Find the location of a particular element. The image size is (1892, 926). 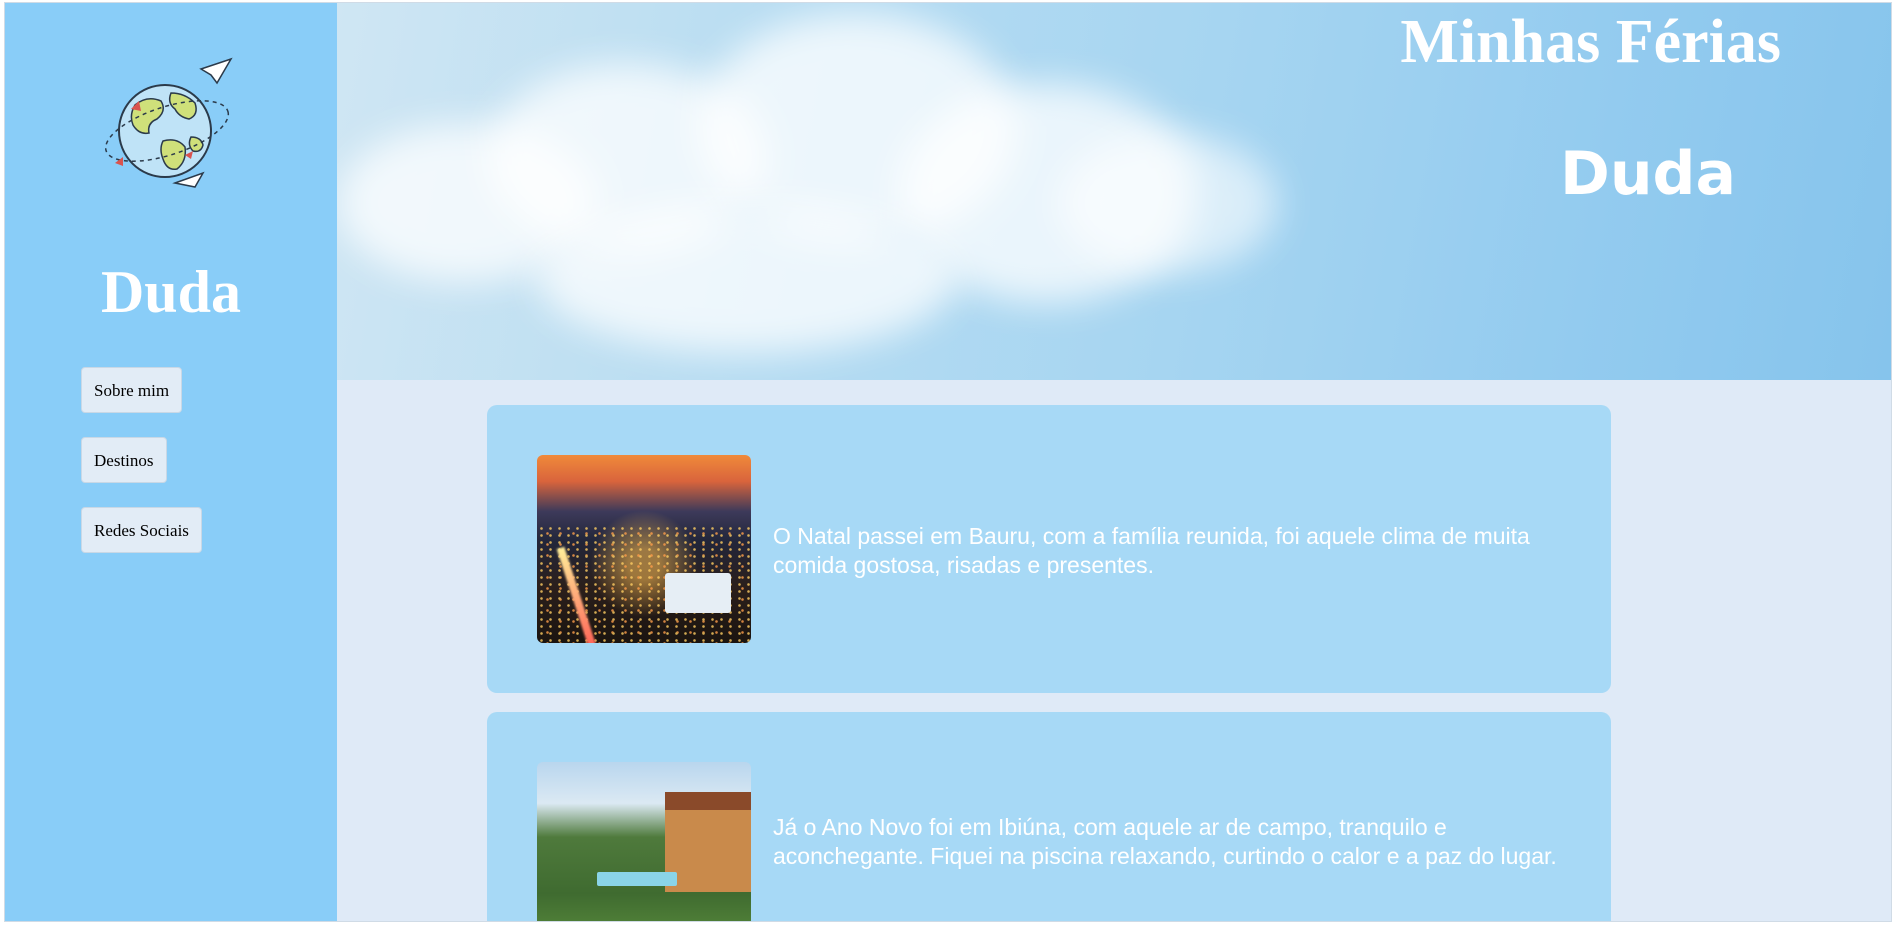

sidebar-nav: Sobre mim Destinos Redes Sociais is located at coordinates (141, 472).